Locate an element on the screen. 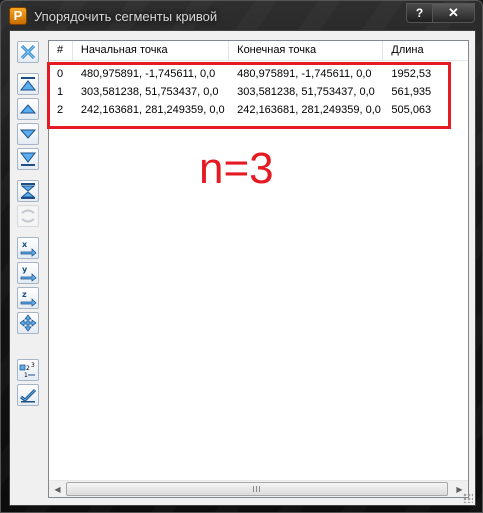 The width and height of the screenshot is (483, 513). sort-x-icon: x is located at coordinates (28, 248).